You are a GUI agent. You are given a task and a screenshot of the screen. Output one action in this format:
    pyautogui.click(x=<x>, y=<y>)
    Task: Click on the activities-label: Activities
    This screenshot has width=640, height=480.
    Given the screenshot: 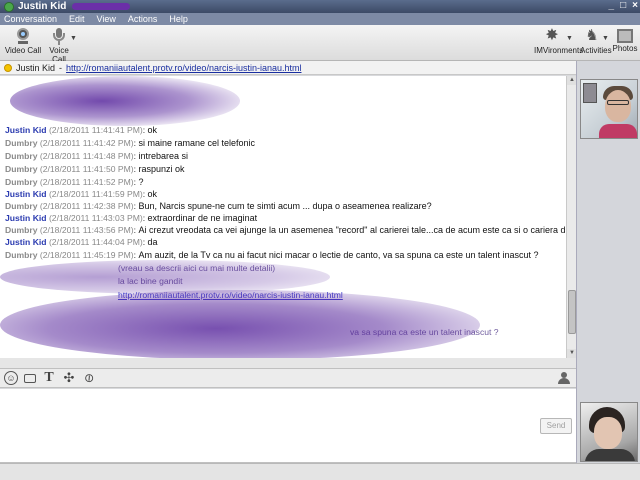 What is the action you would take?
    pyautogui.click(x=596, y=50)
    